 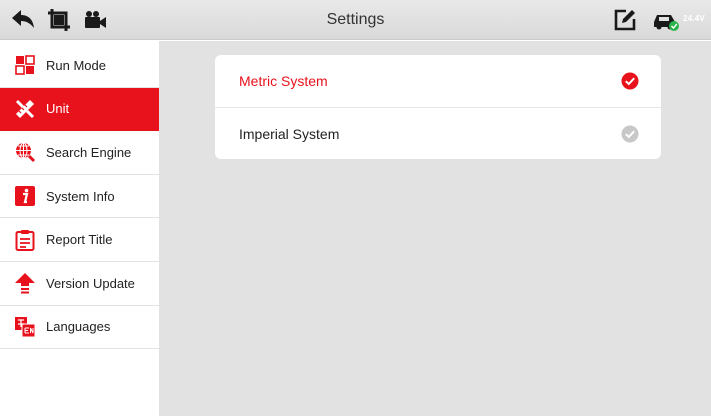 I want to click on unchecked-icon, so click(x=630, y=133).